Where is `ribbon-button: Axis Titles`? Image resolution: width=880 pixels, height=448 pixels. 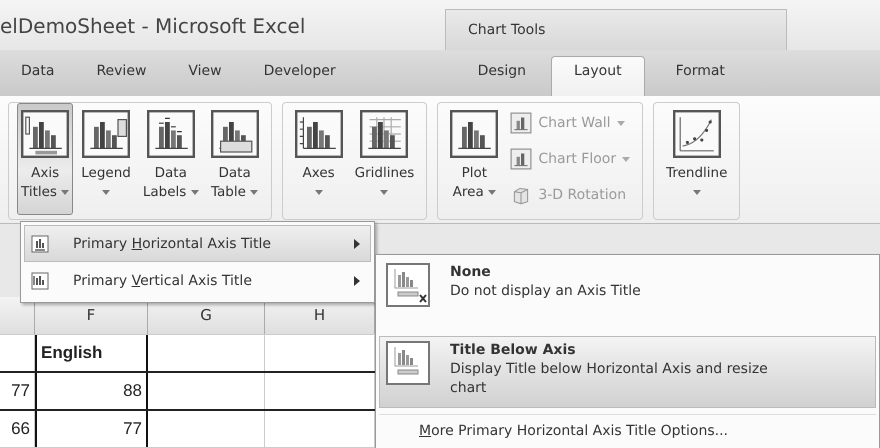 ribbon-button: Axis Titles is located at coordinates (45, 159).